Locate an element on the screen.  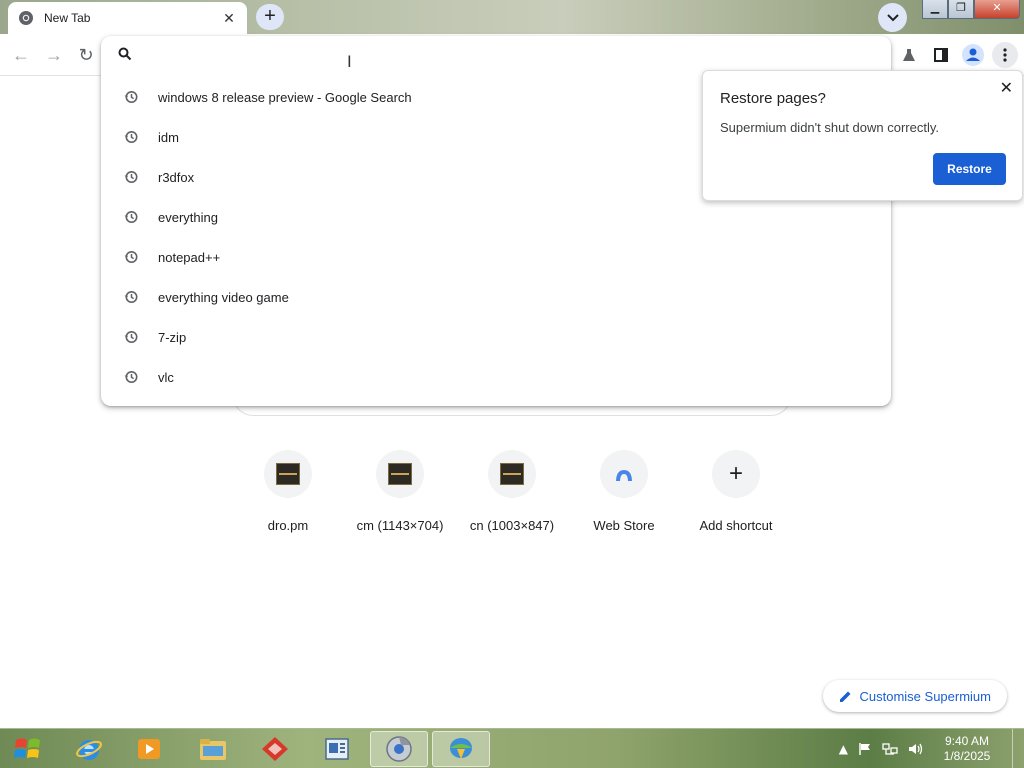
omnibox-input is located at coordinates (495, 55).